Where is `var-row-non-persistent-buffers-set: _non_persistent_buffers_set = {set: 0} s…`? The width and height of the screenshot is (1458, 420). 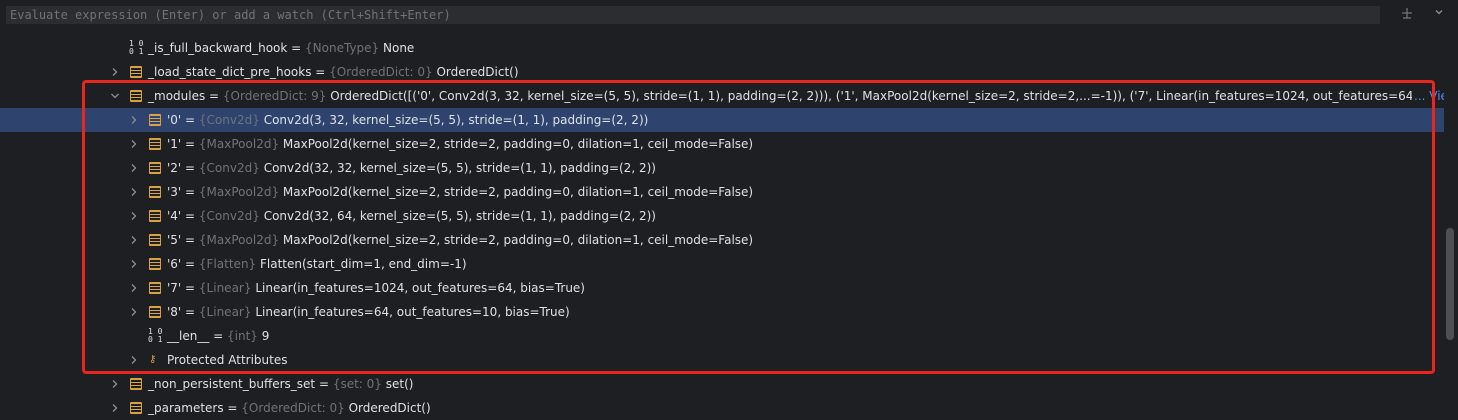
var-row-non-persistent-buffers-set: _non_persistent_buffers_set = {set: 0} s… is located at coordinates (722, 384).